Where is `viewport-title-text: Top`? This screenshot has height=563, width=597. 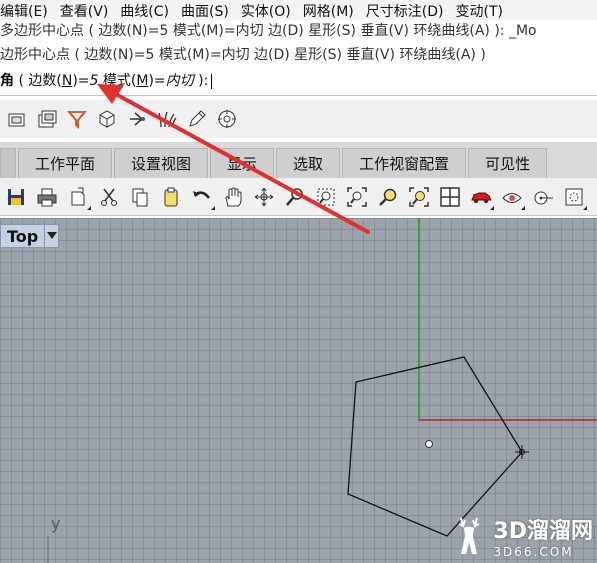
viewport-title-text: Top is located at coordinates (23, 236).